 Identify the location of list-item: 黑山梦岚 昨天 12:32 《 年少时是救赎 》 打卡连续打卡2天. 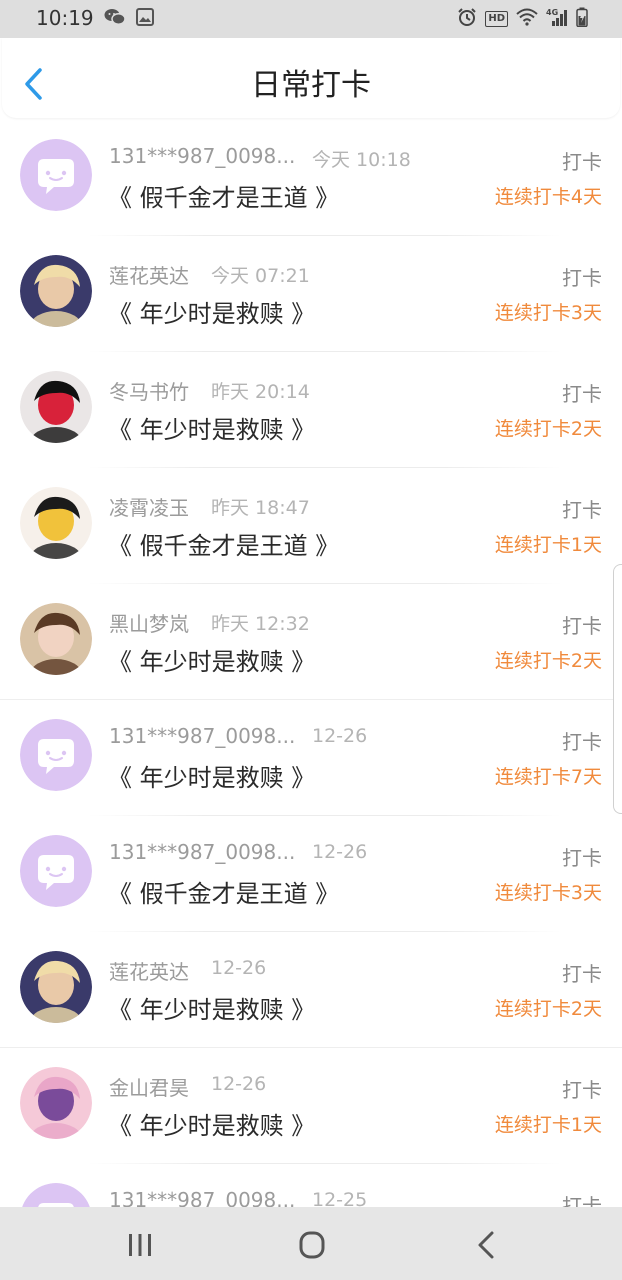
(311, 642).